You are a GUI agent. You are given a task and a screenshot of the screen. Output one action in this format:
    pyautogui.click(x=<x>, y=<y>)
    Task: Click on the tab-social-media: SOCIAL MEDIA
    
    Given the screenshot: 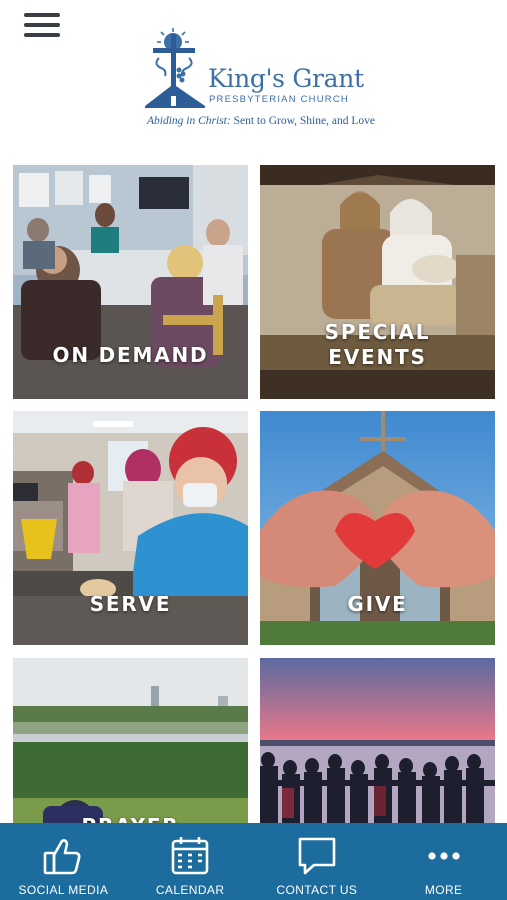 What is the action you would take?
    pyautogui.click(x=63, y=861)
    